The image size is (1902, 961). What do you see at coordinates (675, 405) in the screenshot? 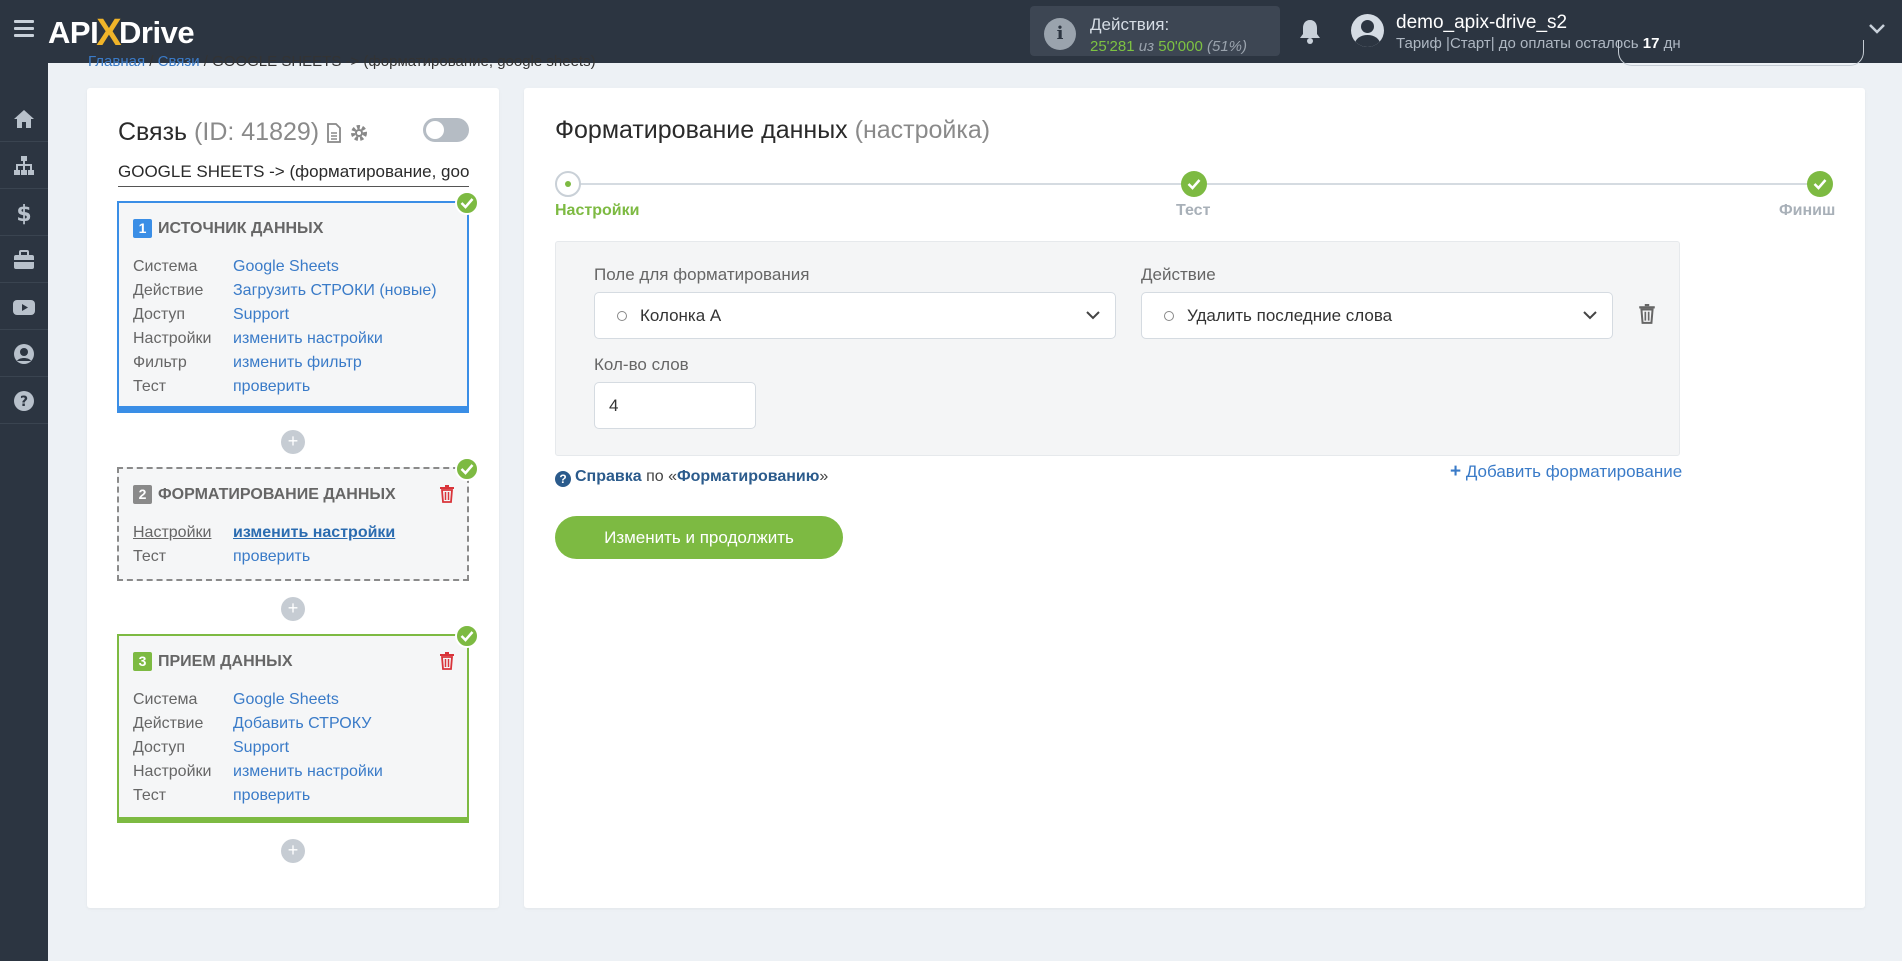
I see `count-input: 4` at bounding box center [675, 405].